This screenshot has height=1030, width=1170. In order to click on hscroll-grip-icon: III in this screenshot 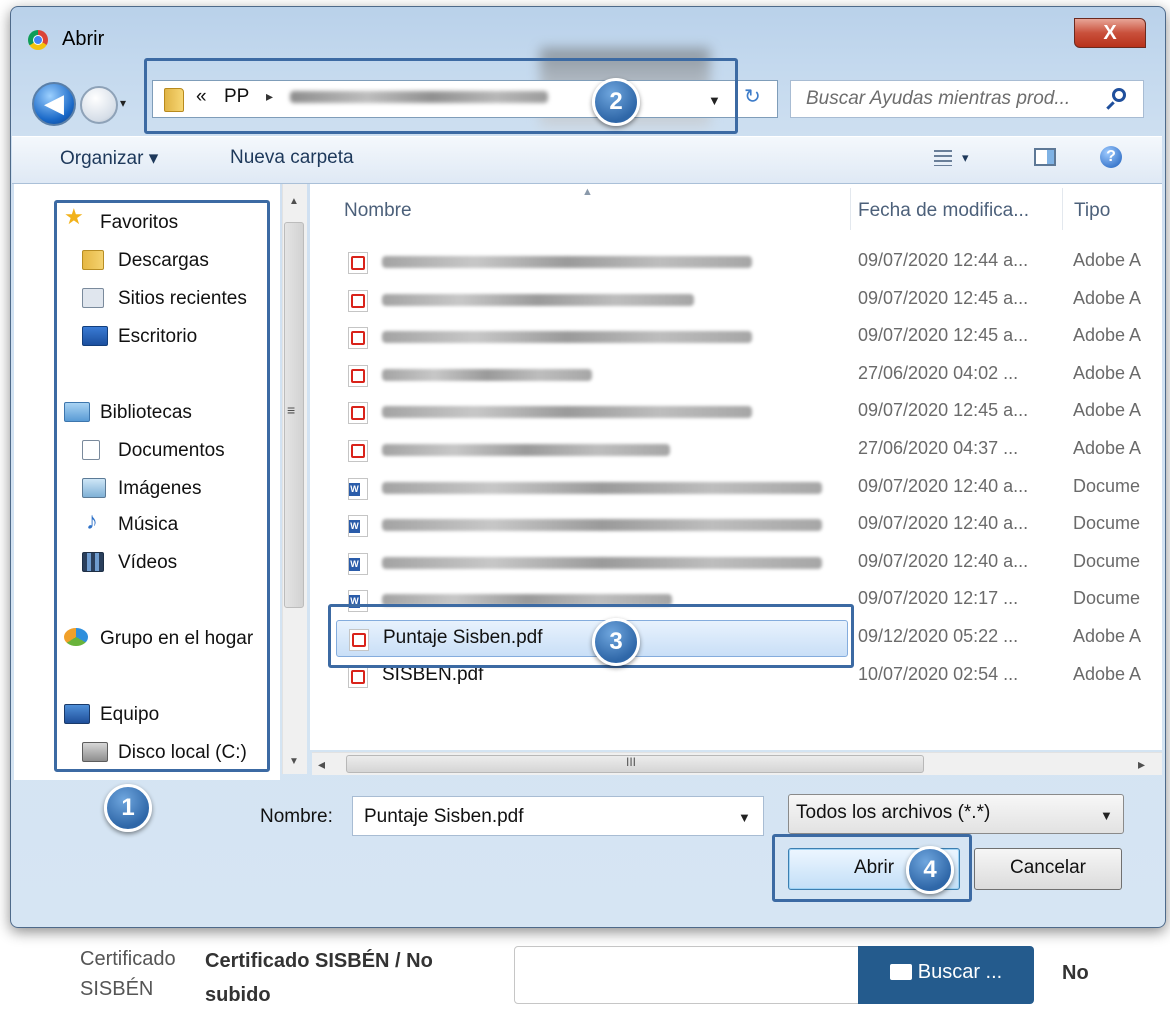, I will do `click(631, 762)`.